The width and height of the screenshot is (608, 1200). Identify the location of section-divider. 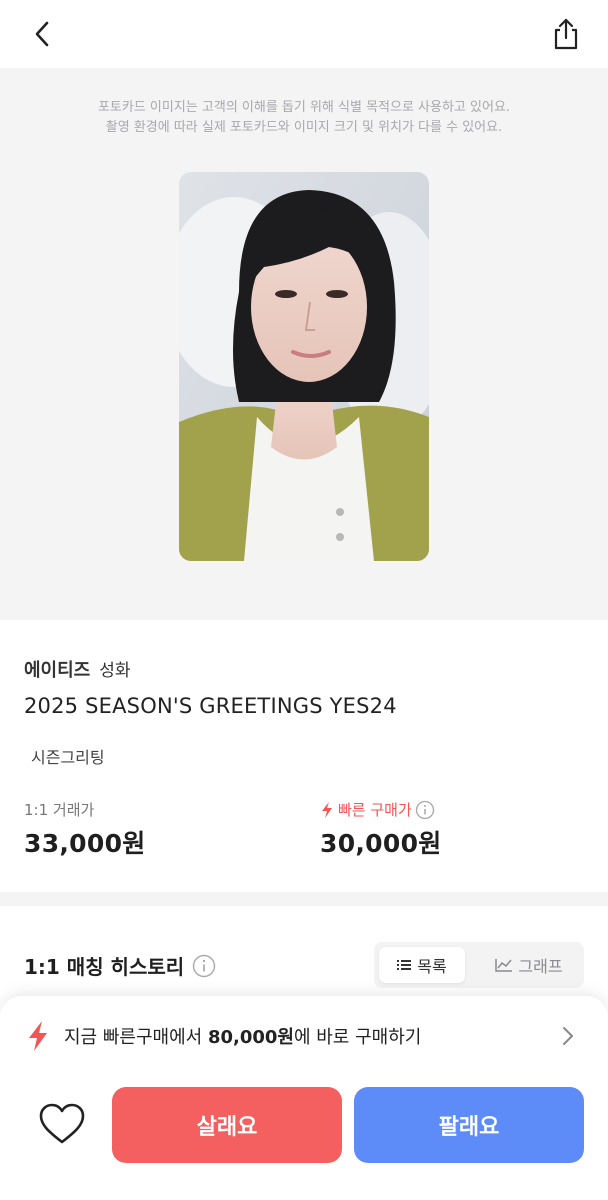
(304, 899).